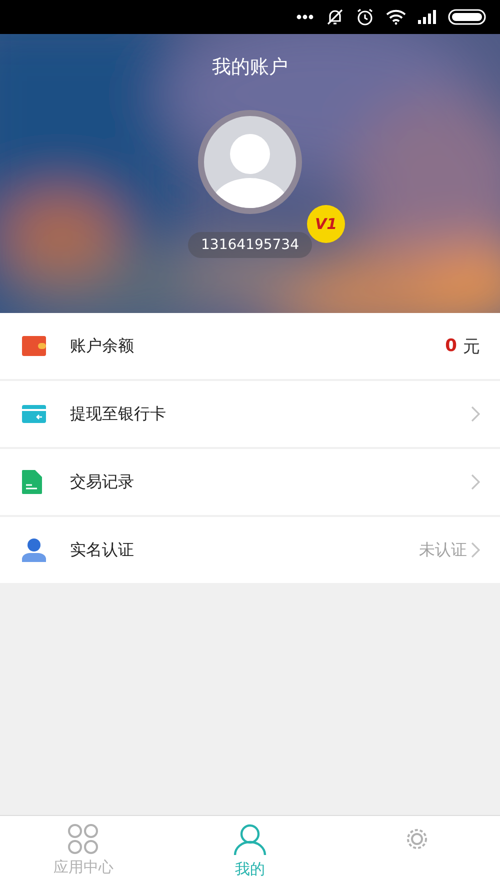 The image size is (500, 888). Describe the element at coordinates (467, 17) in the screenshot. I see `battery-icon` at that location.